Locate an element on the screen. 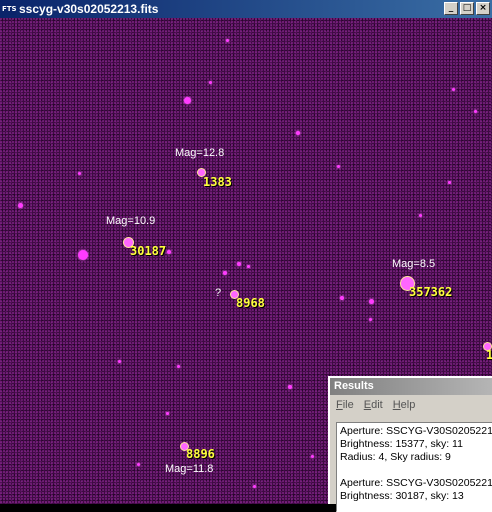 Image resolution: width=492 pixels, height=512 pixels. brightness-label: 30187 is located at coordinates (148, 251).